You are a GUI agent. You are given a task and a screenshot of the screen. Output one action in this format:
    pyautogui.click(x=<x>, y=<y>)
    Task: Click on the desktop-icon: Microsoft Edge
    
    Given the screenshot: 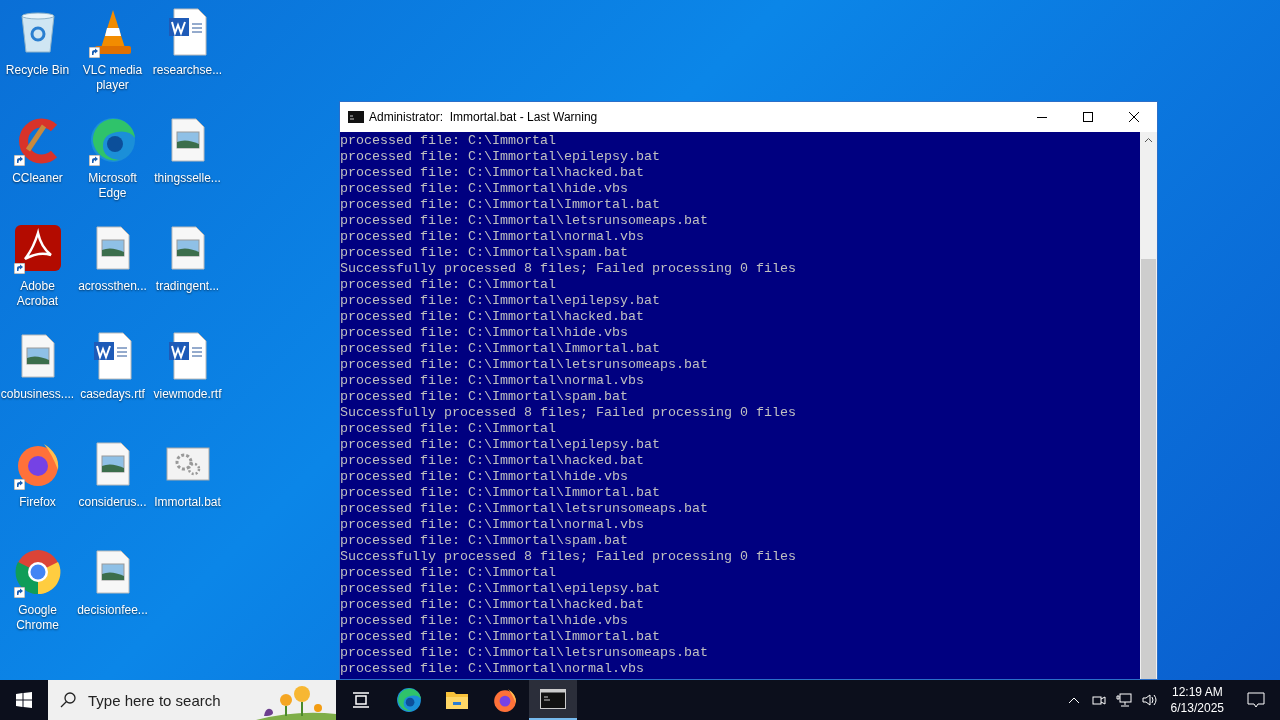 What is the action you would take?
    pyautogui.click(x=112, y=168)
    